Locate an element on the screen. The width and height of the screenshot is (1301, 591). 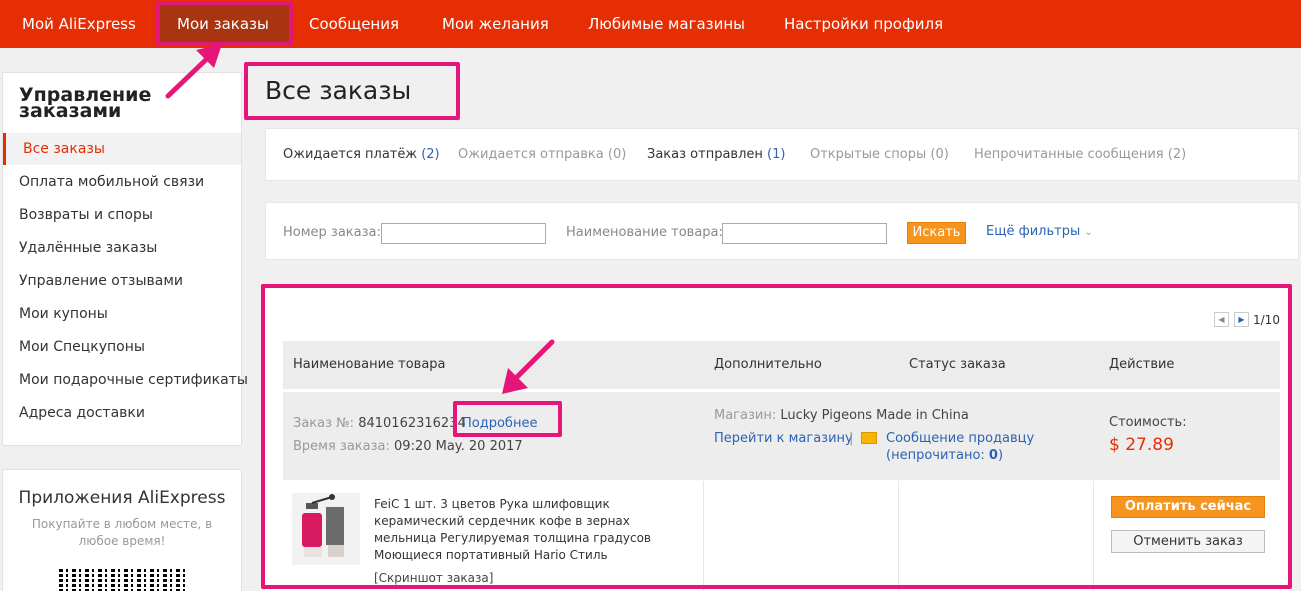
apps-subtitle: Покупайте в любом месте, в любое время! is located at coordinates (122, 532).